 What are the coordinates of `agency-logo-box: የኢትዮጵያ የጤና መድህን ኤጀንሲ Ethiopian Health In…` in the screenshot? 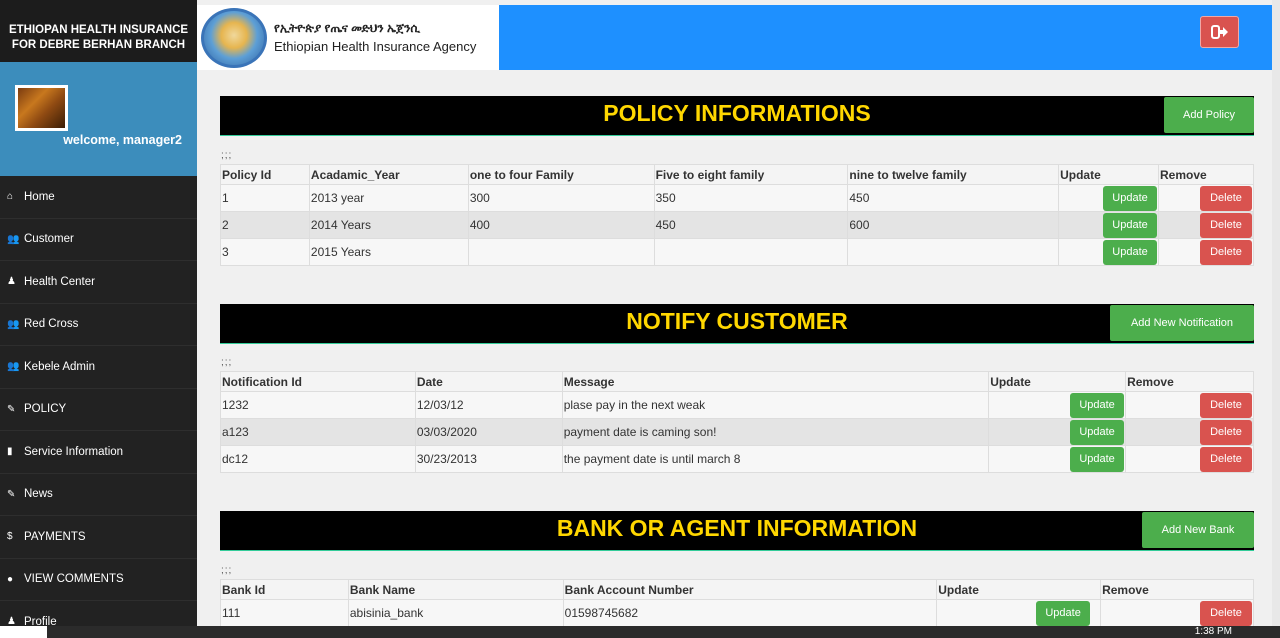 It's located at (348, 37).